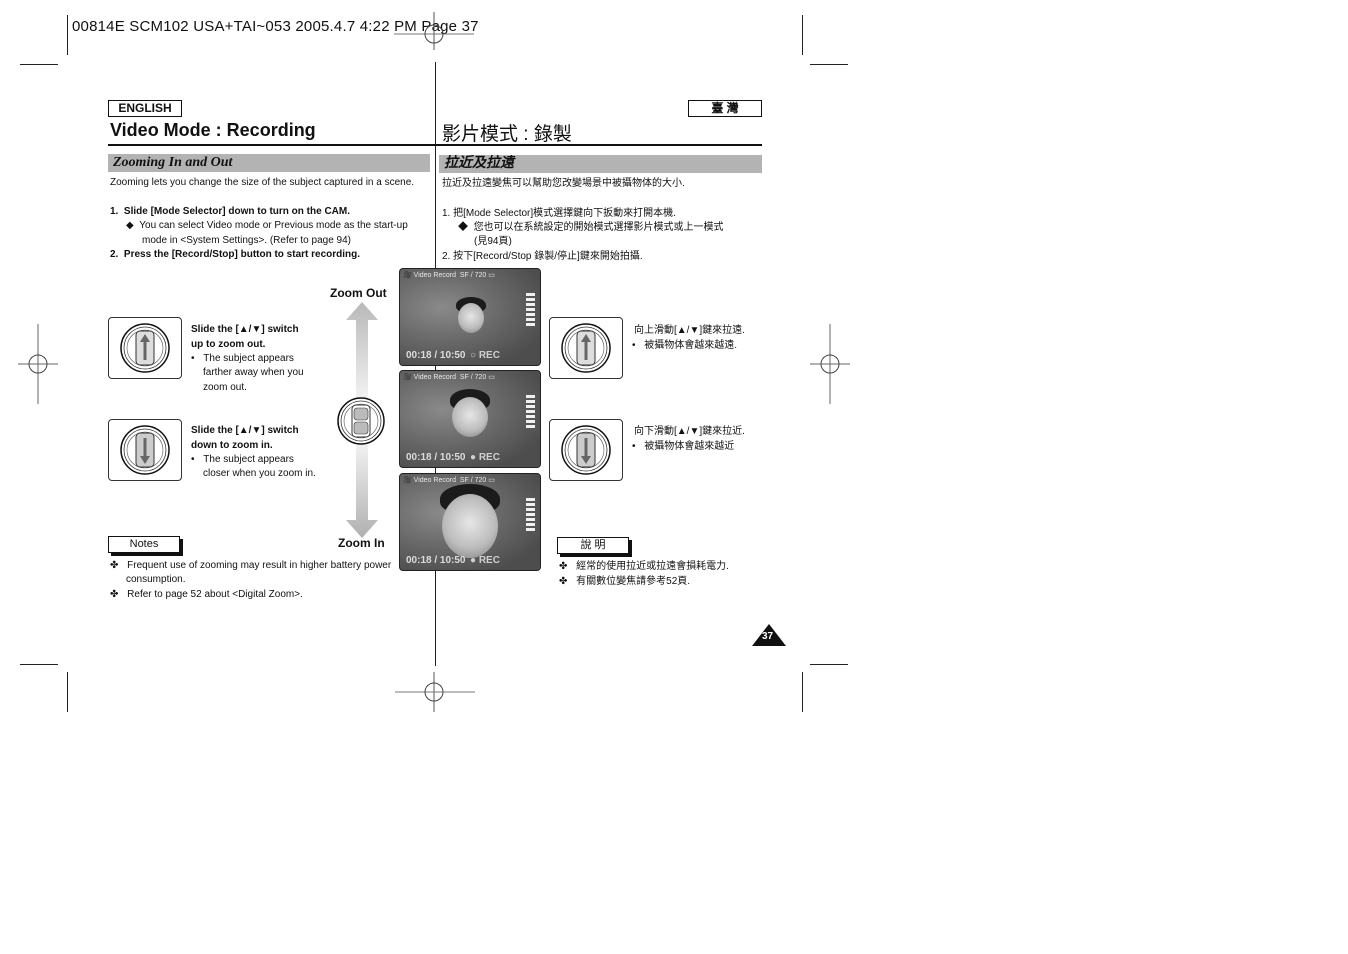 The height and width of the screenshot is (954, 1348). What do you see at coordinates (689, 330) in the screenshot?
I see `zoom-out-instruction-chinese: 向上滑動[▲/▼]鍵來拉遠.` at bounding box center [689, 330].